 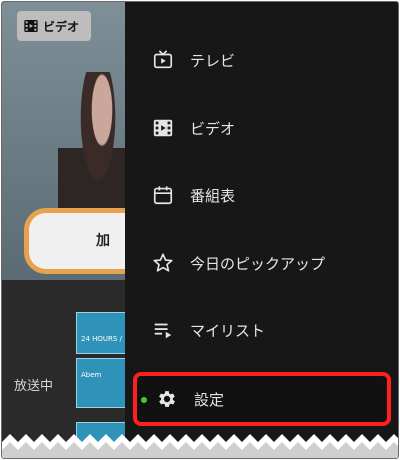 I want to click on calendar-icon, so click(x=163, y=195).